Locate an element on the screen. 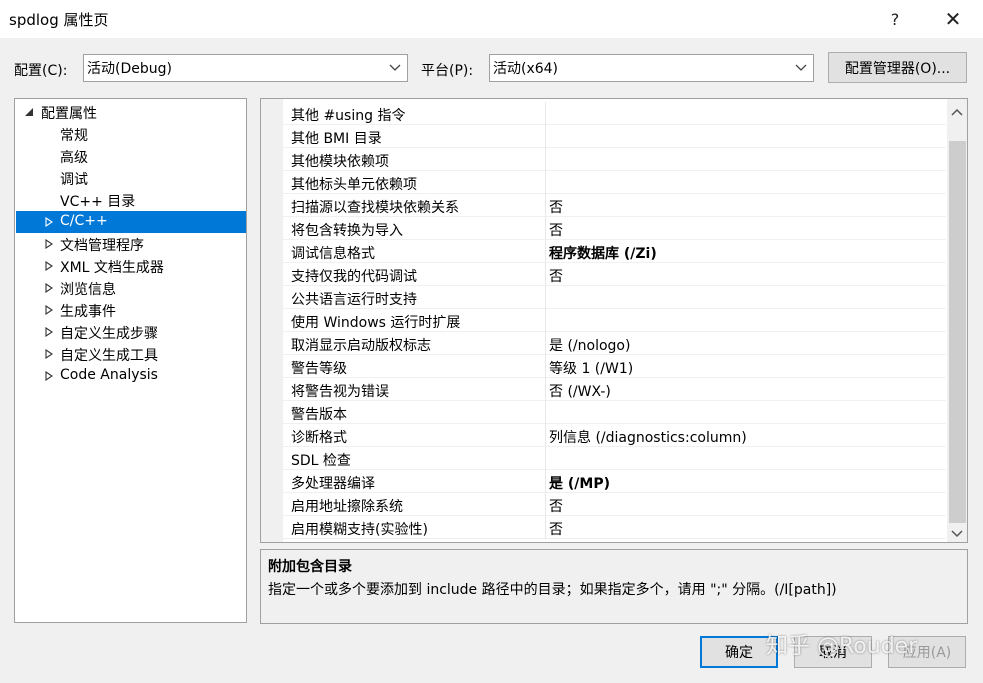 This screenshot has height=683, width=983. property-row: 警告版本 is located at coordinates (614, 412).